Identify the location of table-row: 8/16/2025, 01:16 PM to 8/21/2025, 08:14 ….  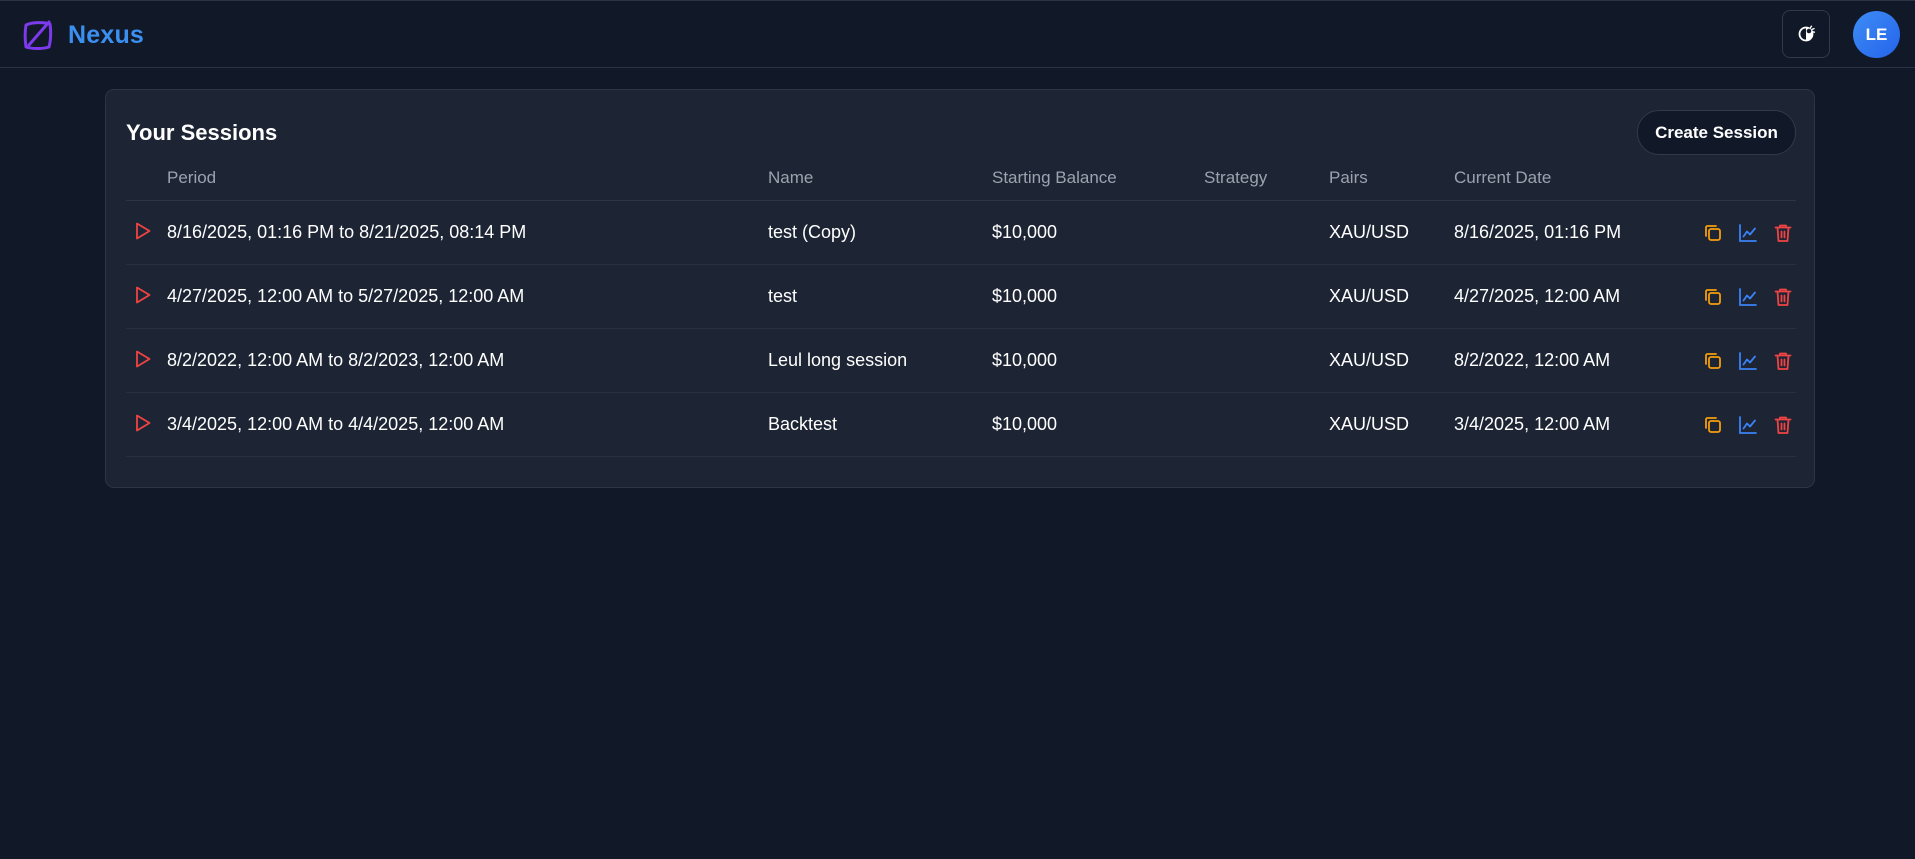
(961, 233).